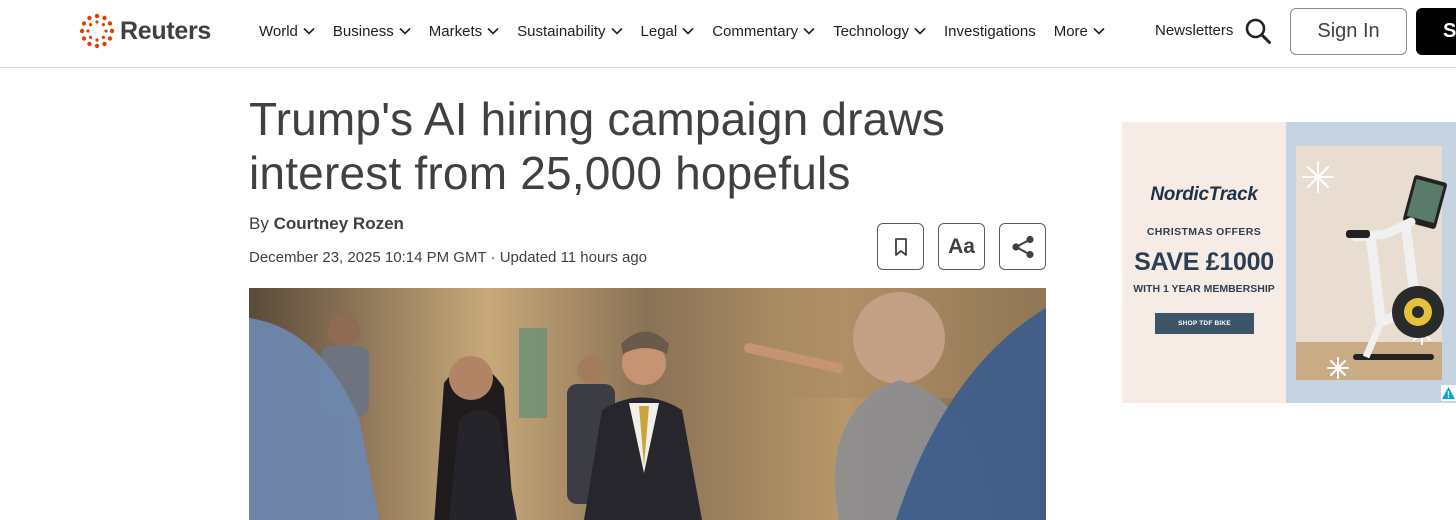 This screenshot has width=1456, height=520. What do you see at coordinates (165, 30) in the screenshot?
I see `logo-wordmark: Reuters` at bounding box center [165, 30].